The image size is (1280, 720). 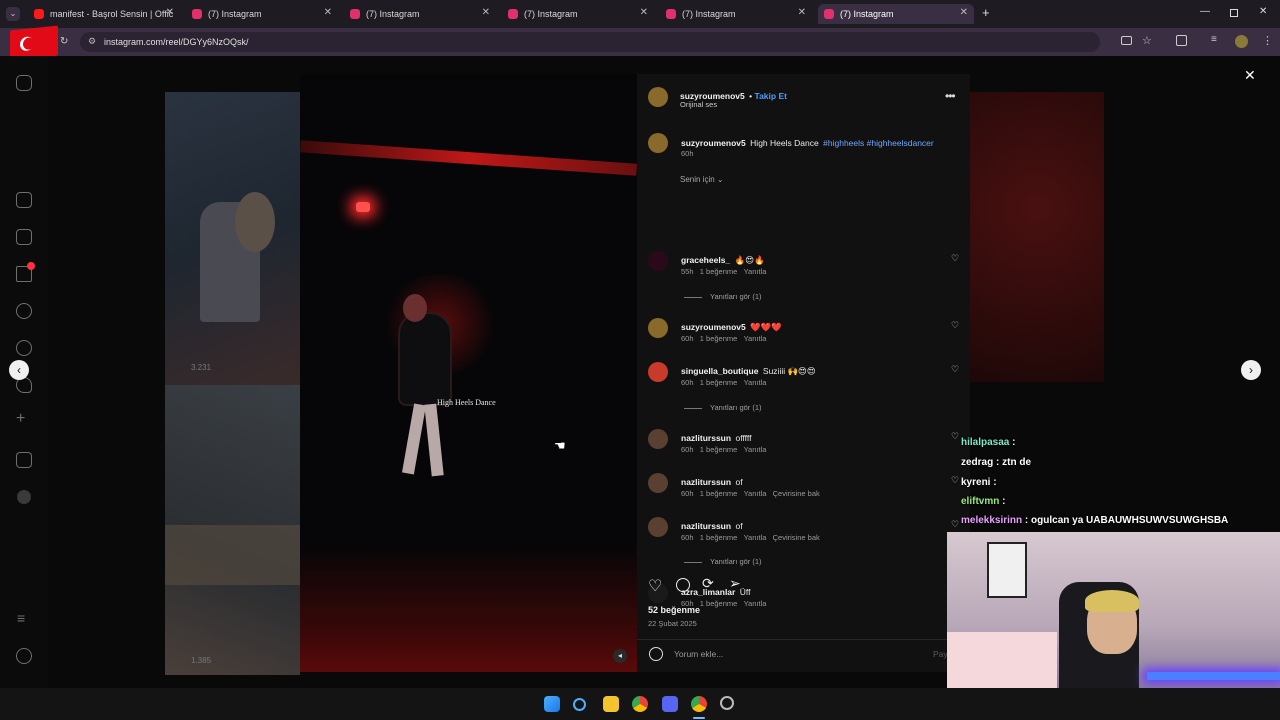 I want to click on create-icon: +, so click(x=20, y=419).